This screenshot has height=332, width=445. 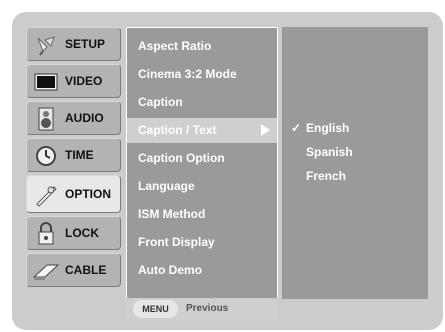 I want to click on menu-button: MENU, so click(x=155, y=309).